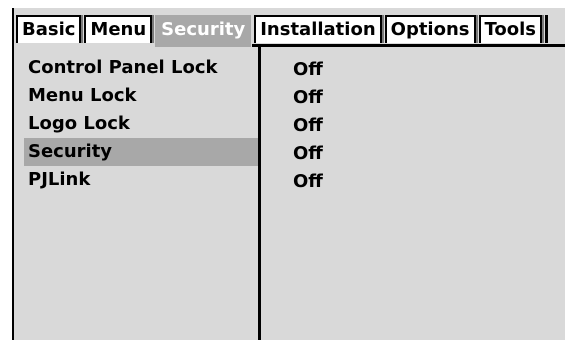 This screenshot has height=340, width=565. Describe the element at coordinates (308, 153) in the screenshot. I see `value-security: Off` at that location.